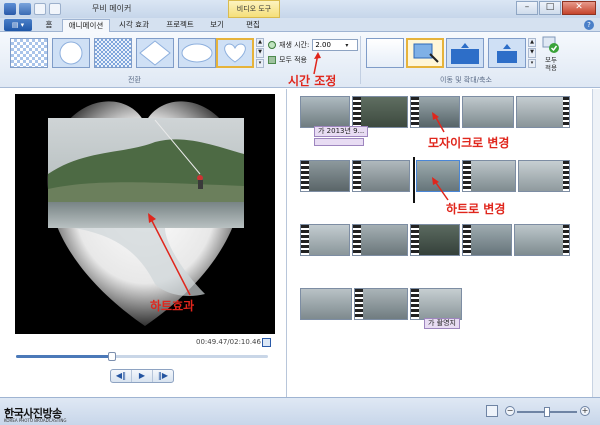  I want to click on window-controls: – □ ✕, so click(556, 8).